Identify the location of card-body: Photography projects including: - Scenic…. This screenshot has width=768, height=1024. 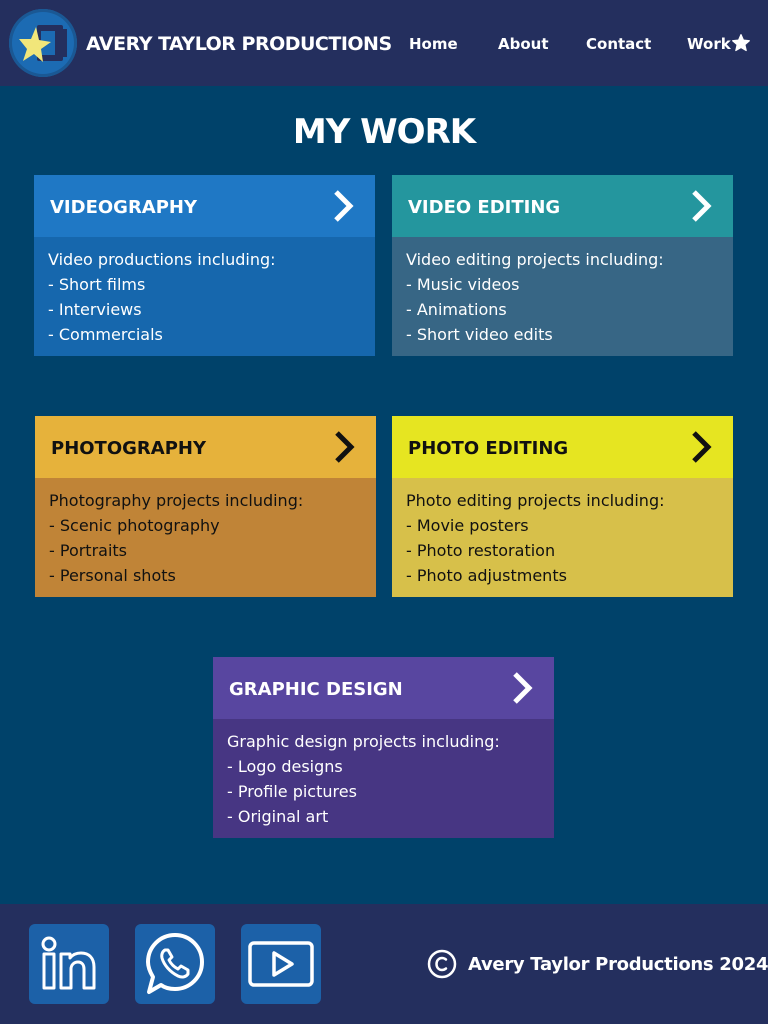
(205, 537).